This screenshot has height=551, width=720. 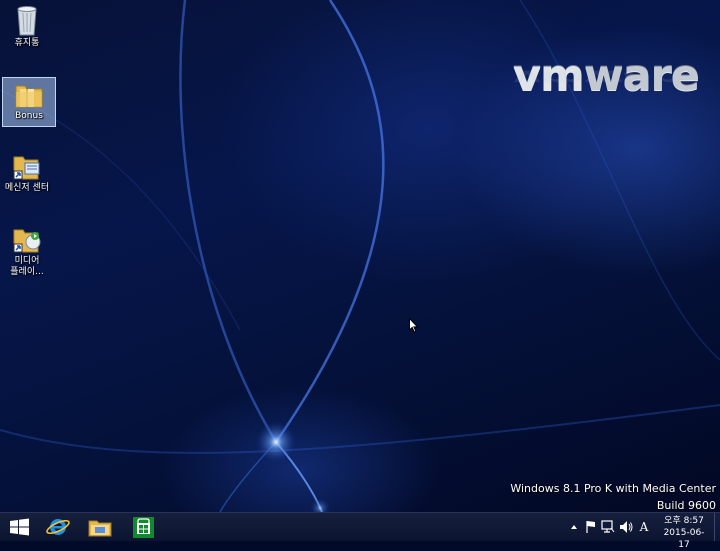 I want to click on file-explorer-button, so click(x=100, y=527).